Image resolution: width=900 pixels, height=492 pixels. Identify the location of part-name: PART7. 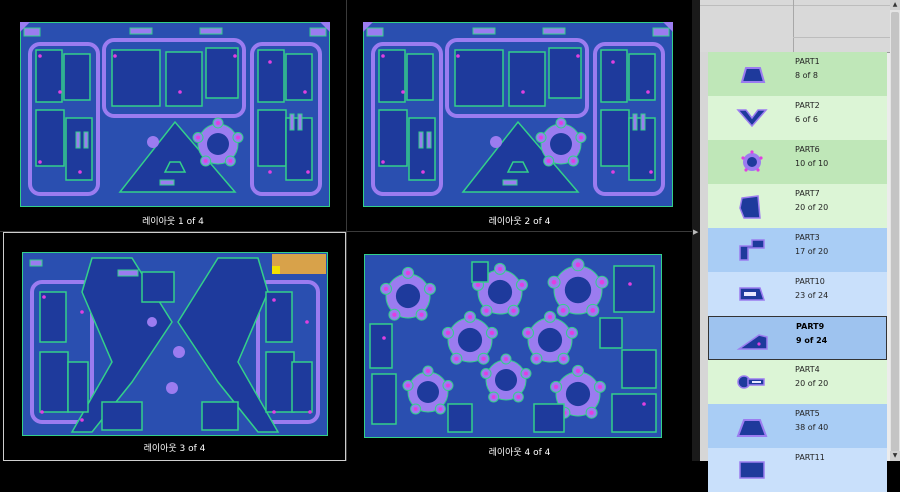
(807, 193).